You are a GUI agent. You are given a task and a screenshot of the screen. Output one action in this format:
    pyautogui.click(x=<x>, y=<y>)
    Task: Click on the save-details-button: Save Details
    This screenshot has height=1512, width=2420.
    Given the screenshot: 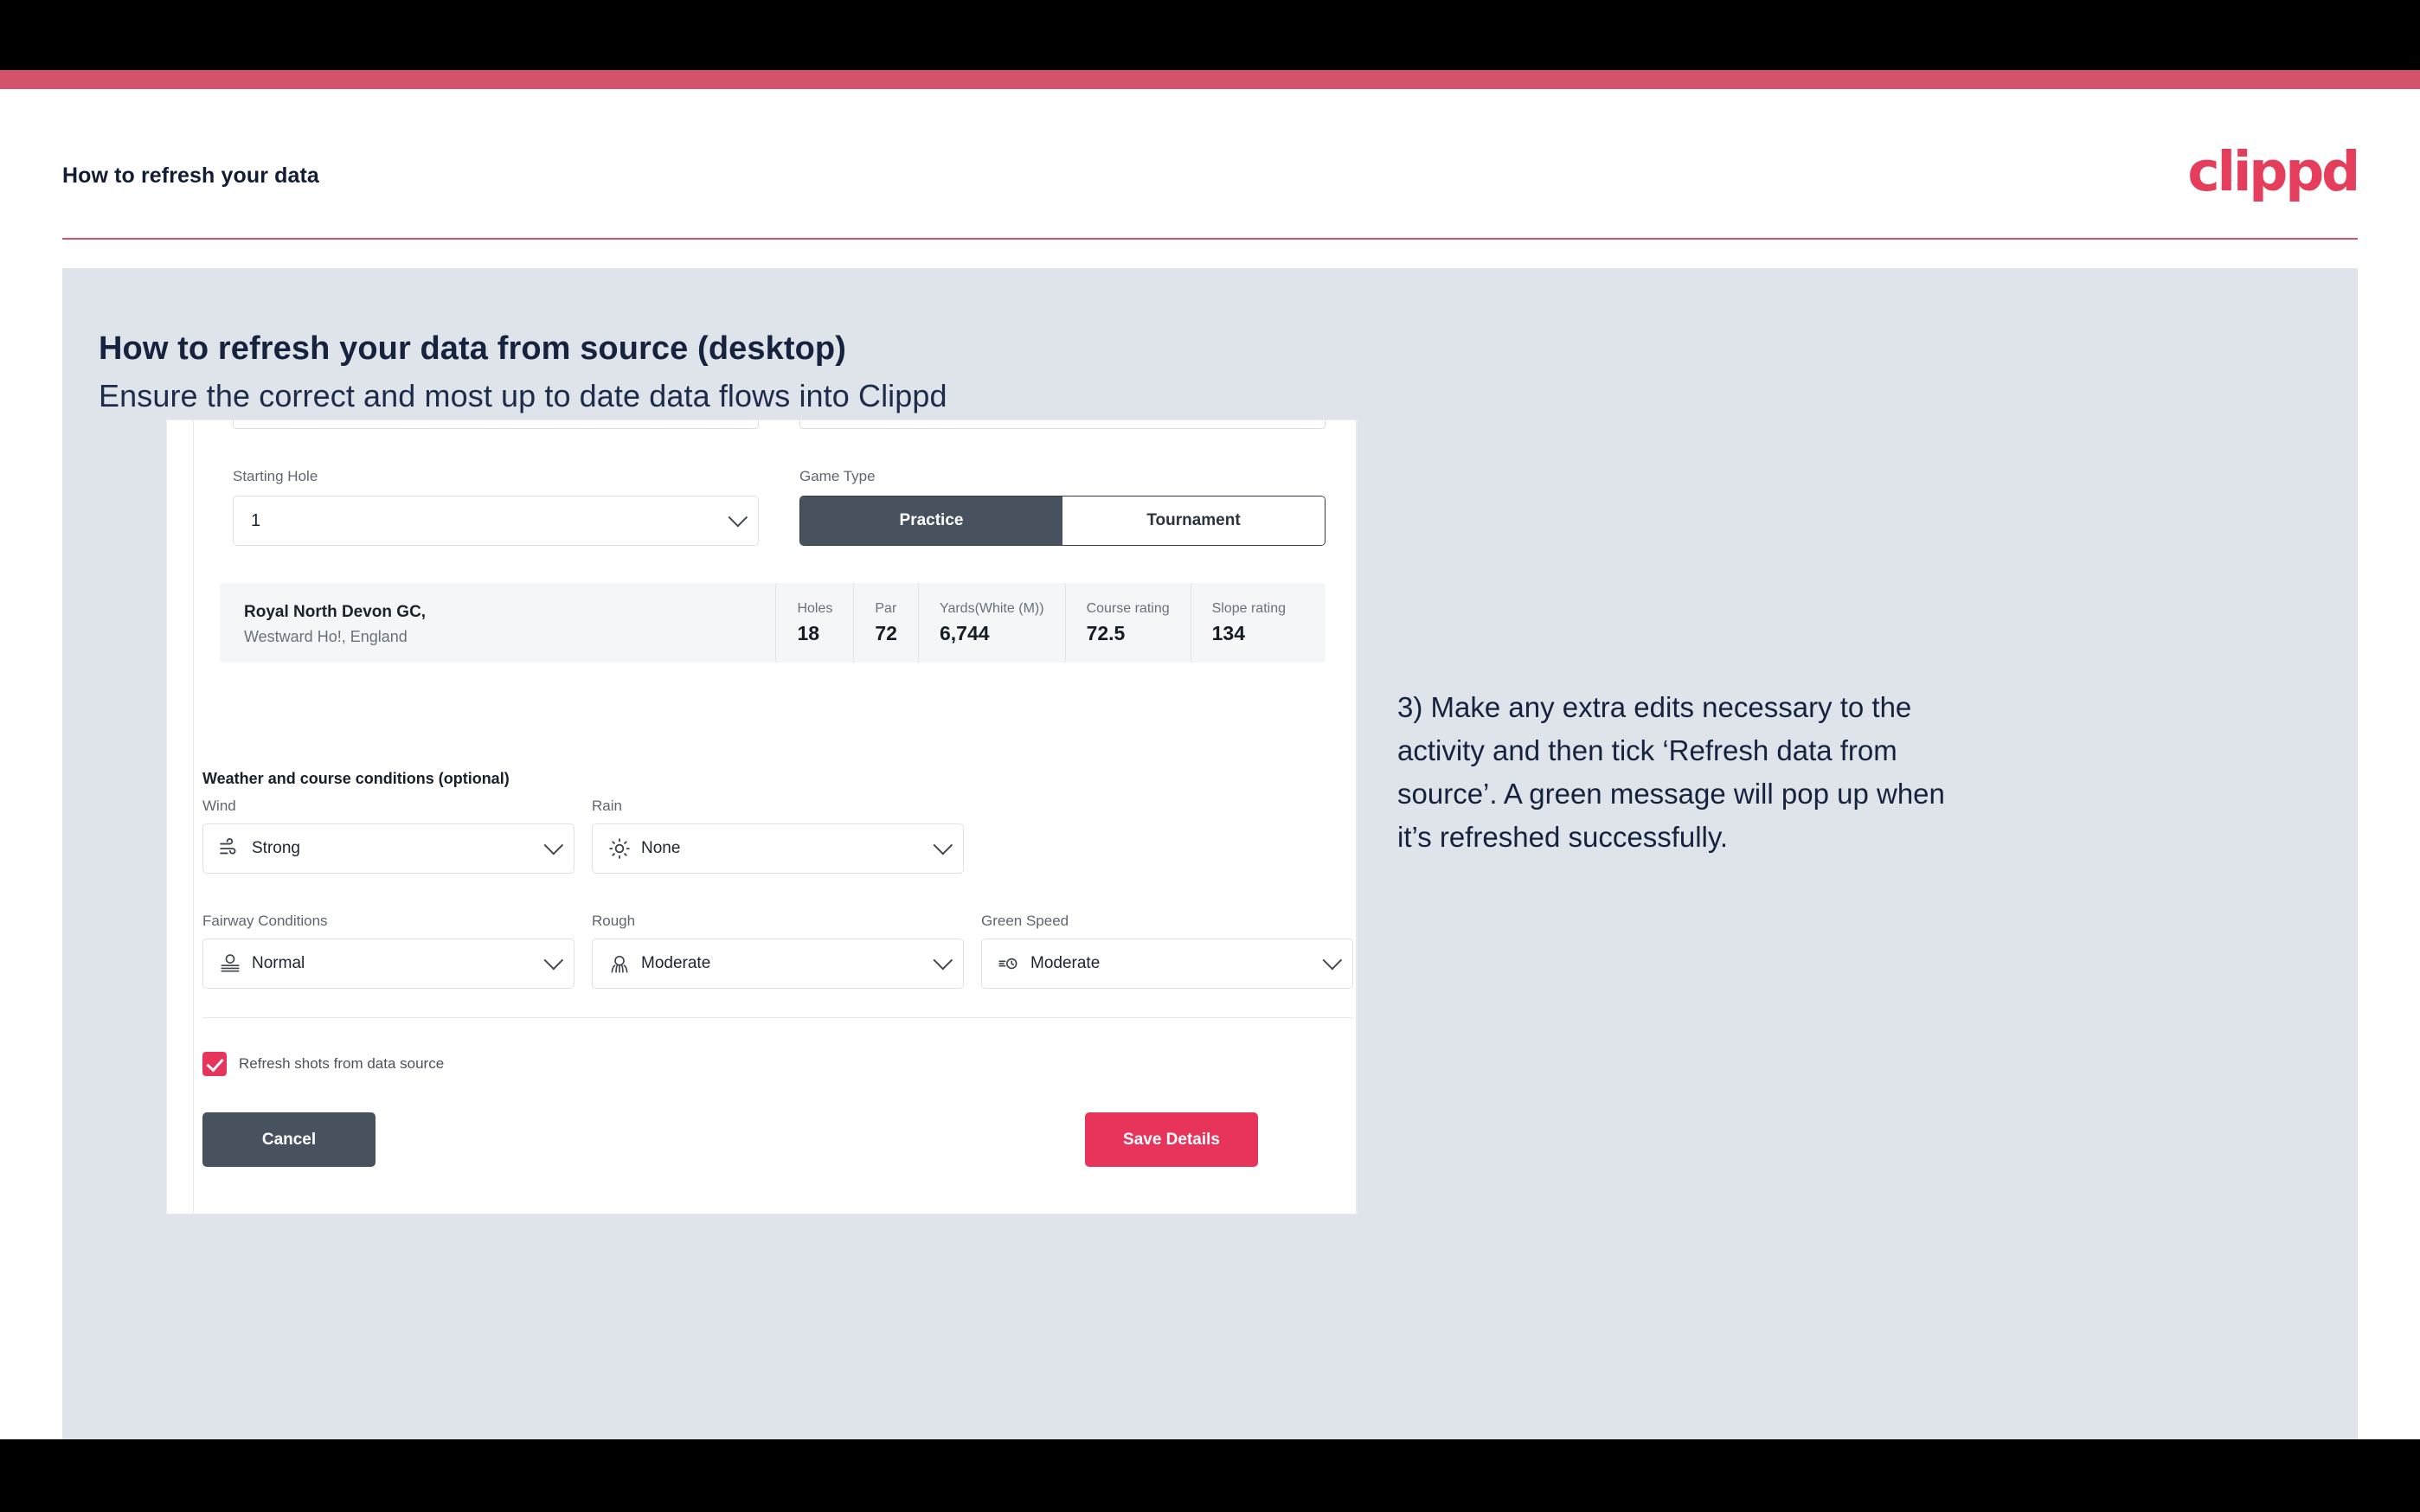 What is the action you would take?
    pyautogui.click(x=1171, y=1139)
    